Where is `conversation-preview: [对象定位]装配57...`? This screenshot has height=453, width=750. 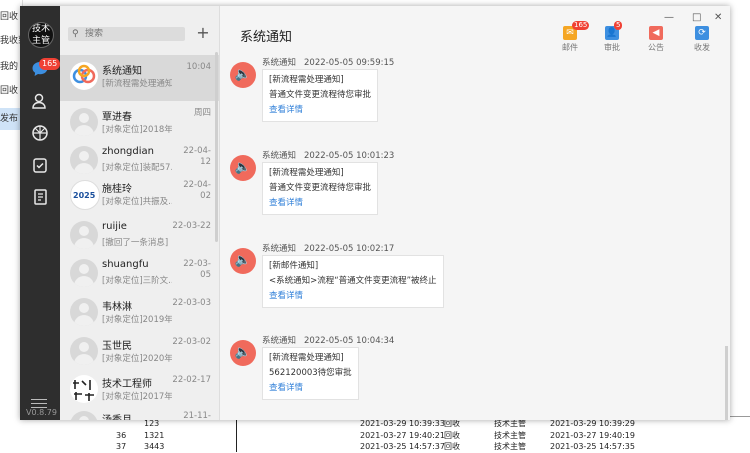
conversation-preview: [对象定位]装配57... is located at coordinates (137, 168).